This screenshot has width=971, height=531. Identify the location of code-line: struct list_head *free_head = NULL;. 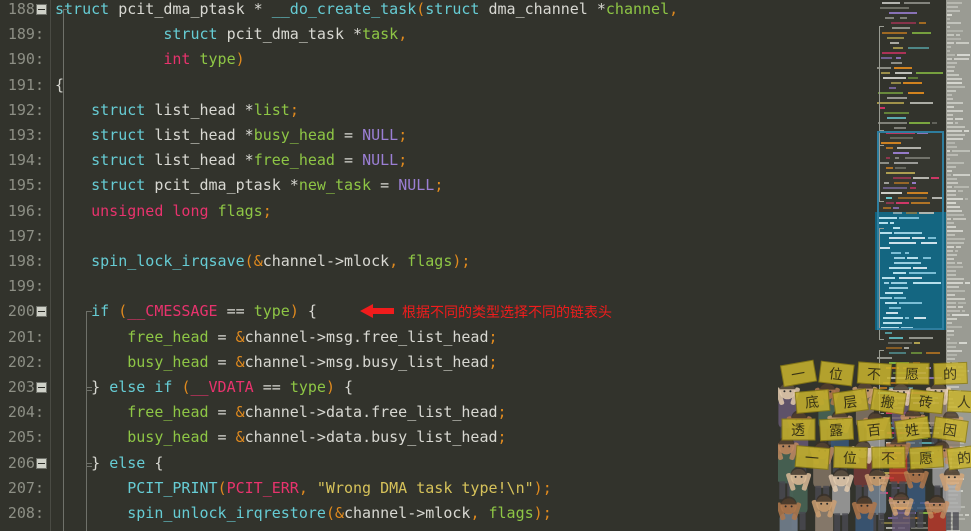
(231, 160).